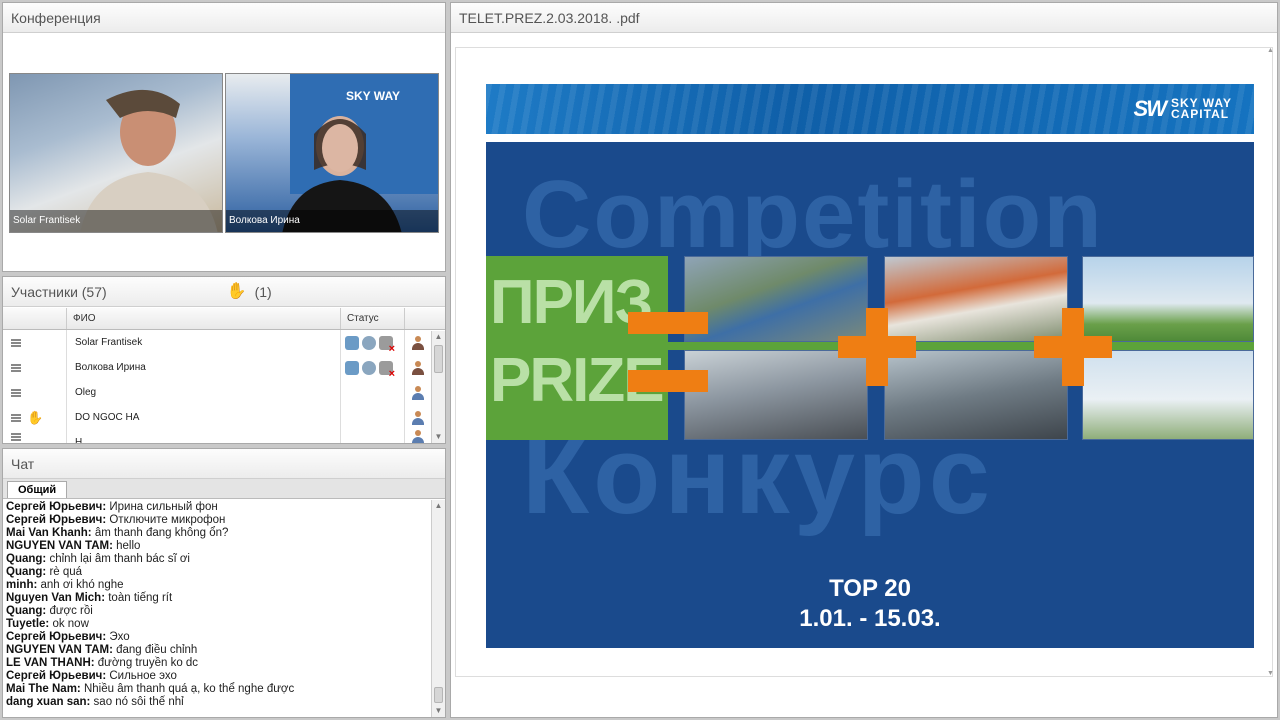  Describe the element at coordinates (224, 489) in the screenshot. I see `chat-tabs: Общий` at that location.